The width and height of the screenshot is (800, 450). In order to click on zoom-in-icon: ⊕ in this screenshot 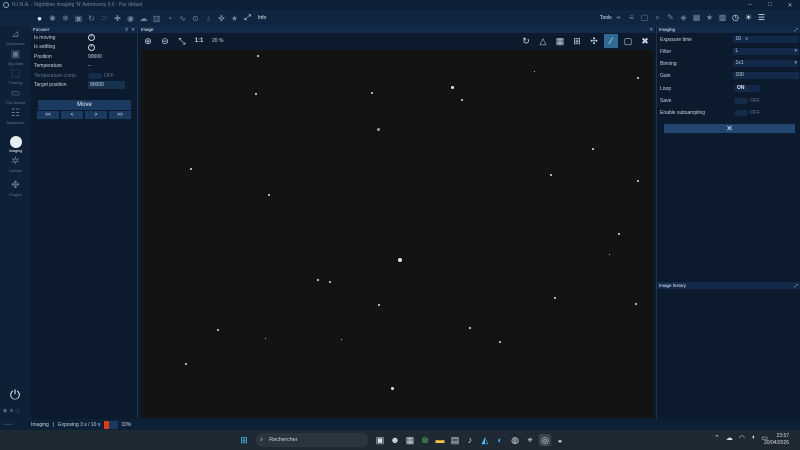, I will do `click(148, 41)`.